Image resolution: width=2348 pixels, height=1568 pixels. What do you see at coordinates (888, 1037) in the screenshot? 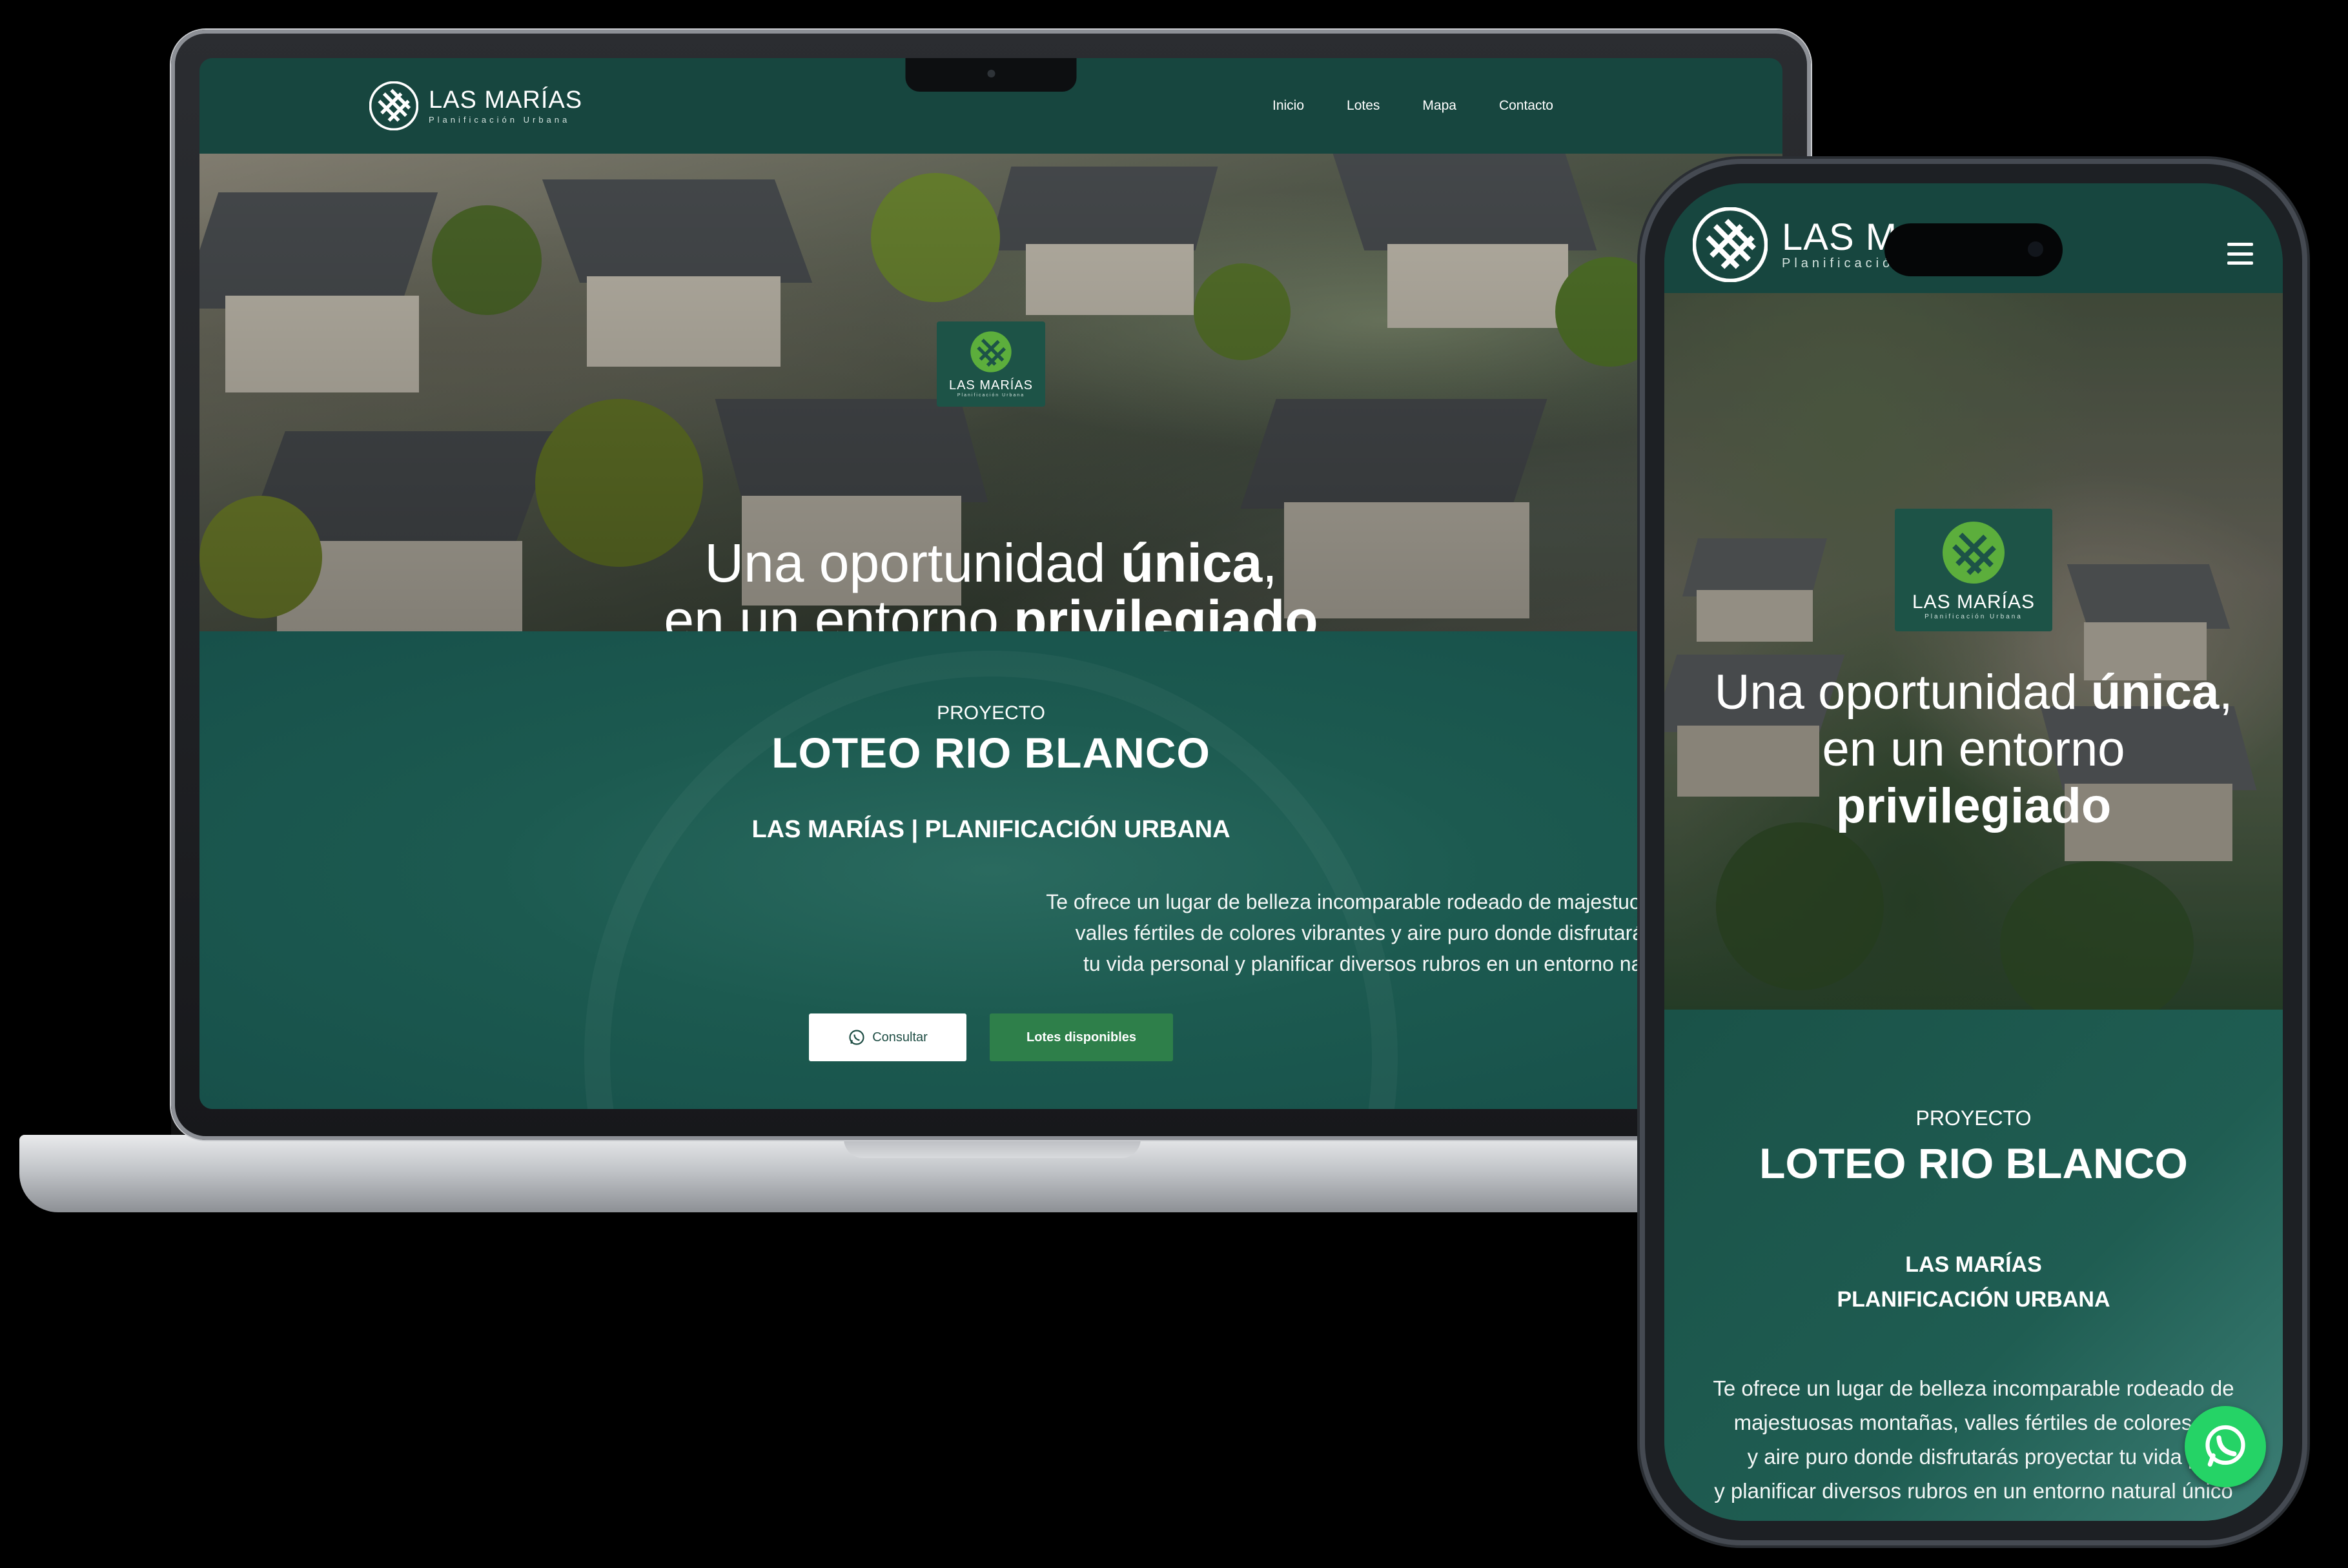
I see `consult-button: Consultar` at bounding box center [888, 1037].